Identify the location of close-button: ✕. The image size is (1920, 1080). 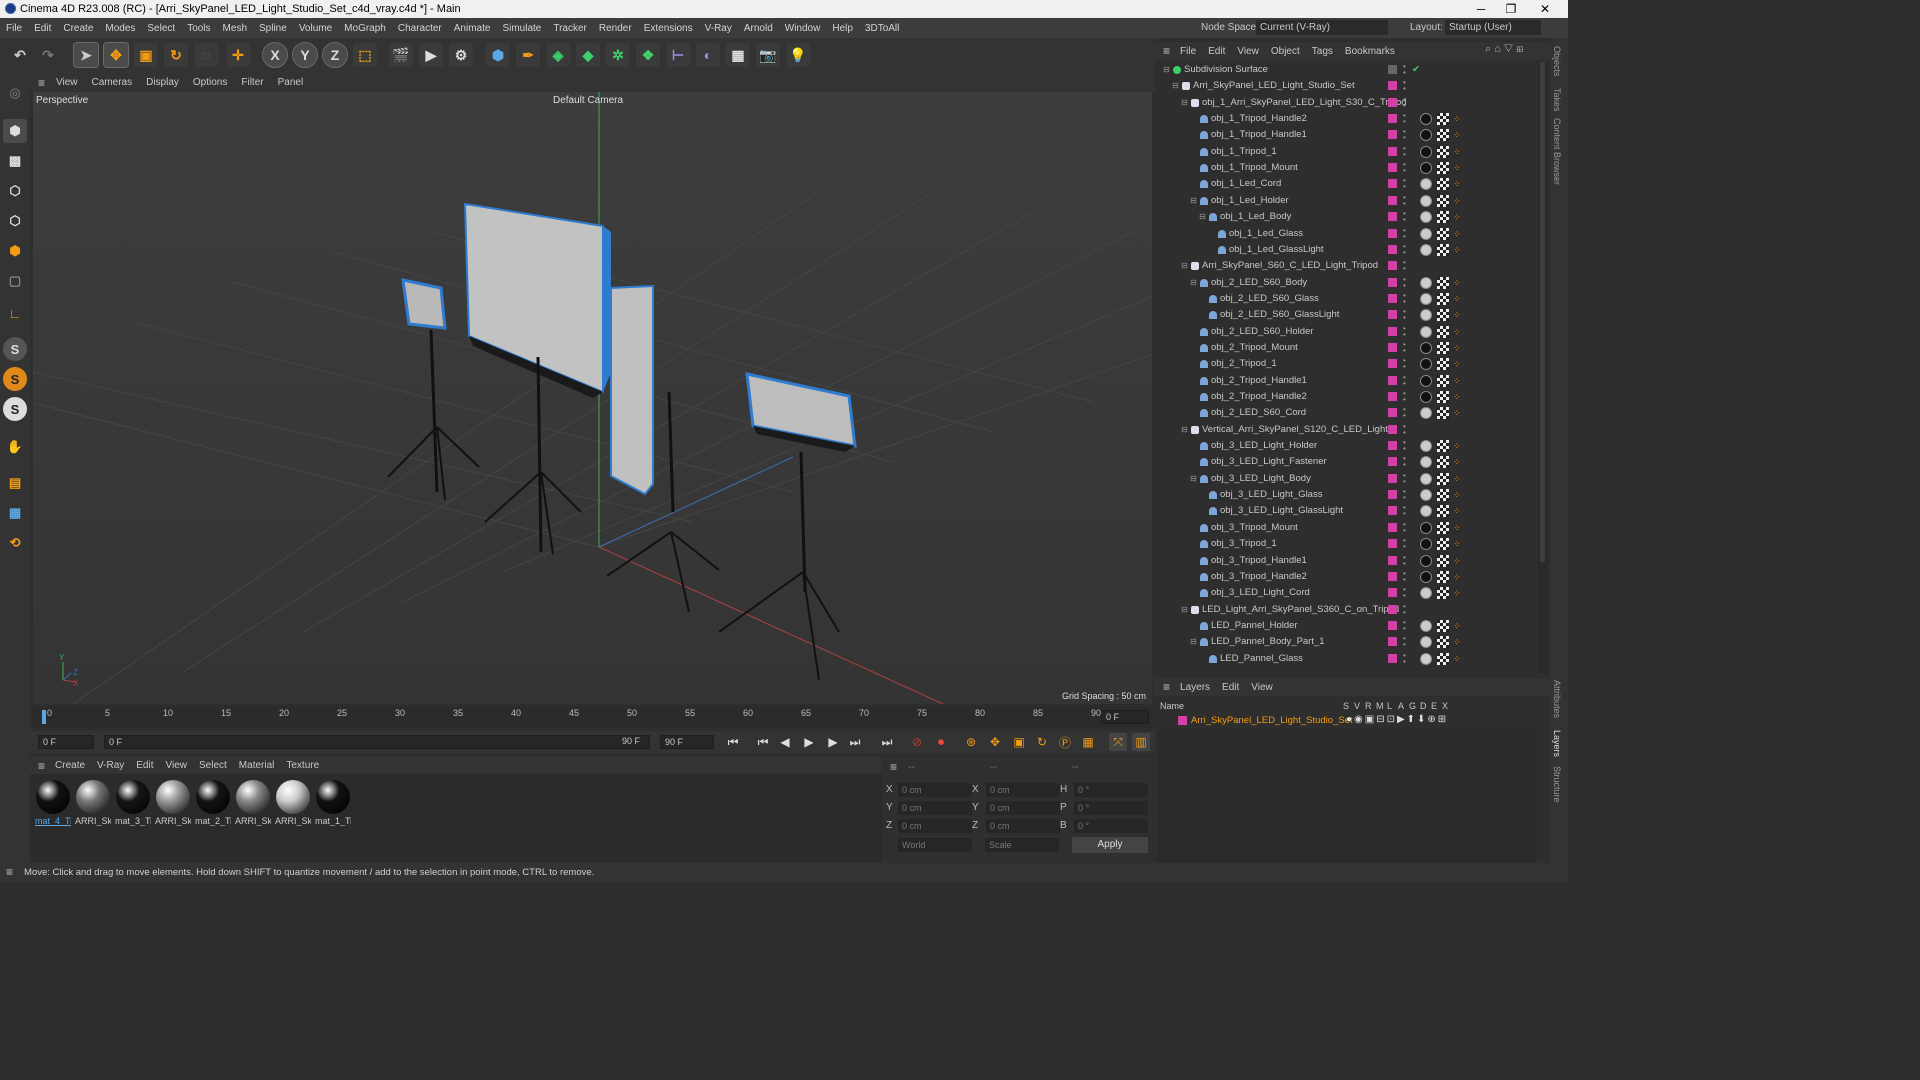
(1545, 9).